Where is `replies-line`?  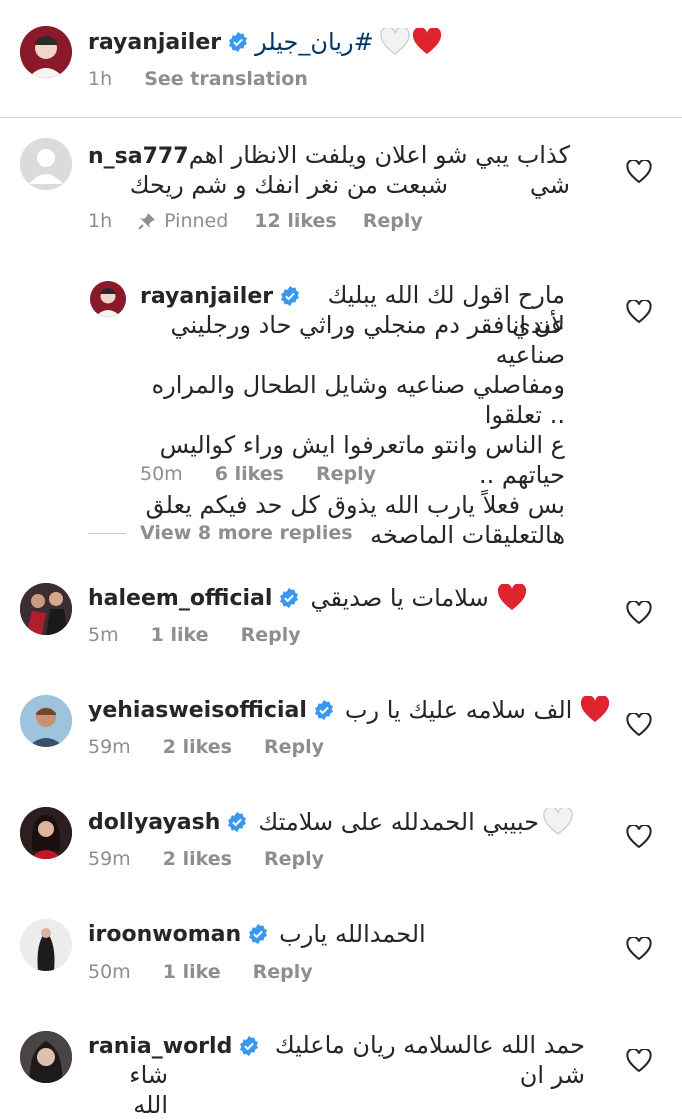
replies-line is located at coordinates (107, 533).